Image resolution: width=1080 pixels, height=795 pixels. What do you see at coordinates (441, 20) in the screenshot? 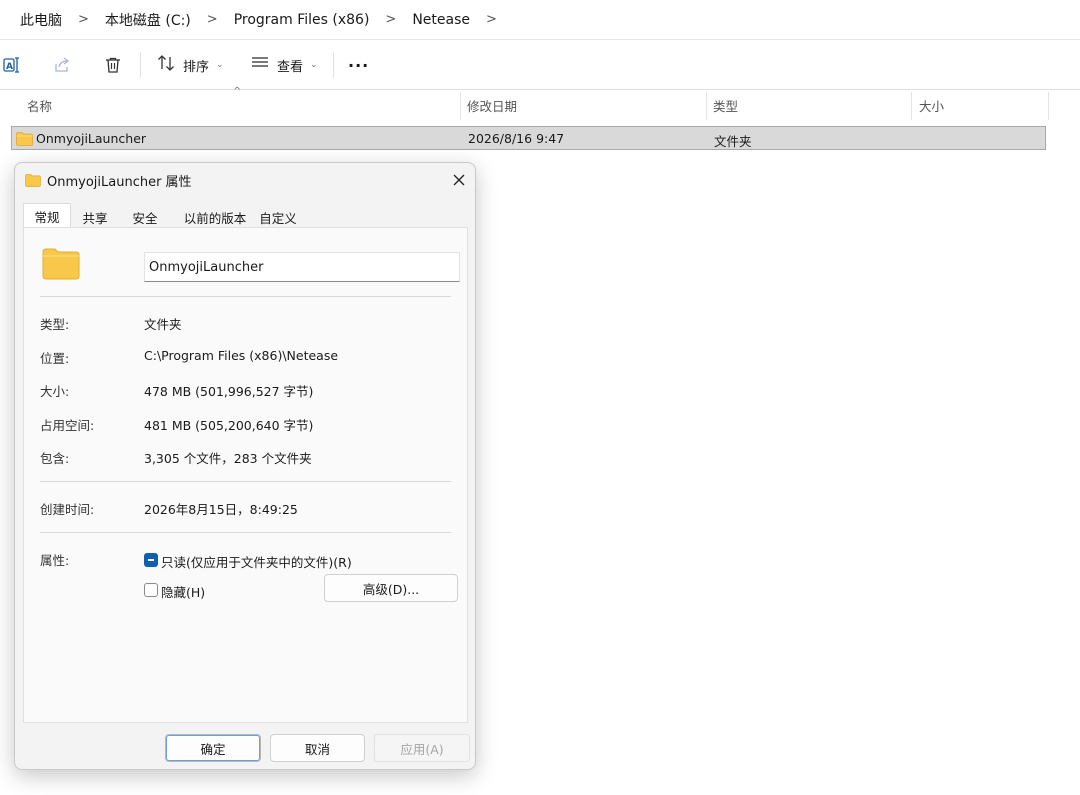
I see `breadcrumb-item-netease: Netease` at bounding box center [441, 20].